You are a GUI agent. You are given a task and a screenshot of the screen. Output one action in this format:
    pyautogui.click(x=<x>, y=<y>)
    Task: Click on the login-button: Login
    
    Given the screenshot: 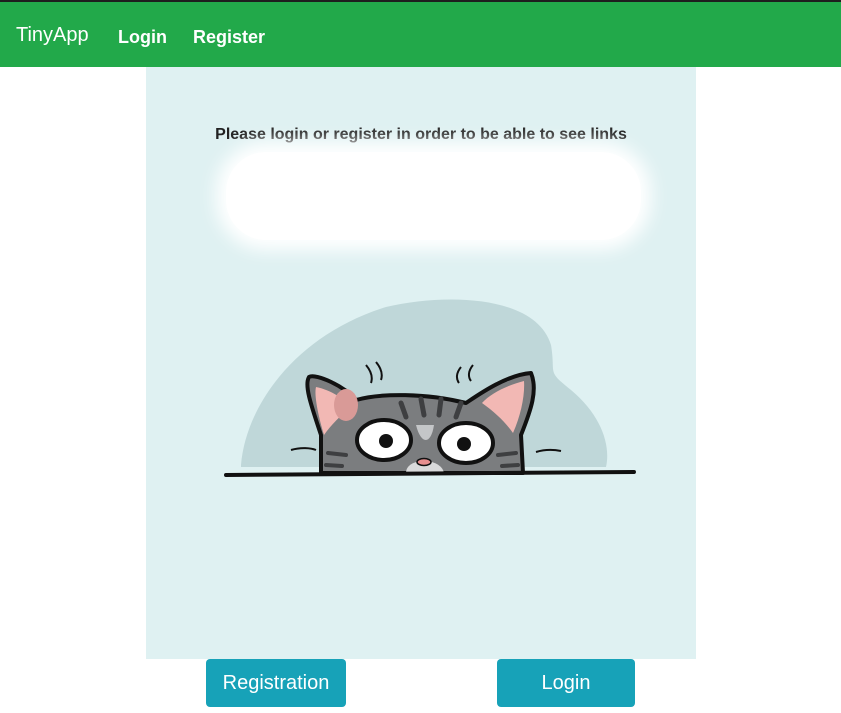 What is the action you would take?
    pyautogui.click(x=566, y=683)
    